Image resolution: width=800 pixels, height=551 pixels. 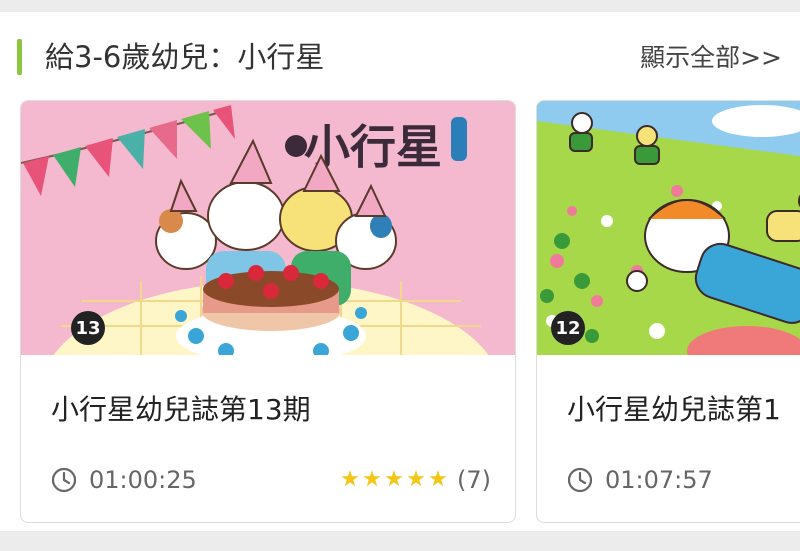 I want to click on rating: ★ ★ ★ ★ ★ (7), so click(x=415, y=480).